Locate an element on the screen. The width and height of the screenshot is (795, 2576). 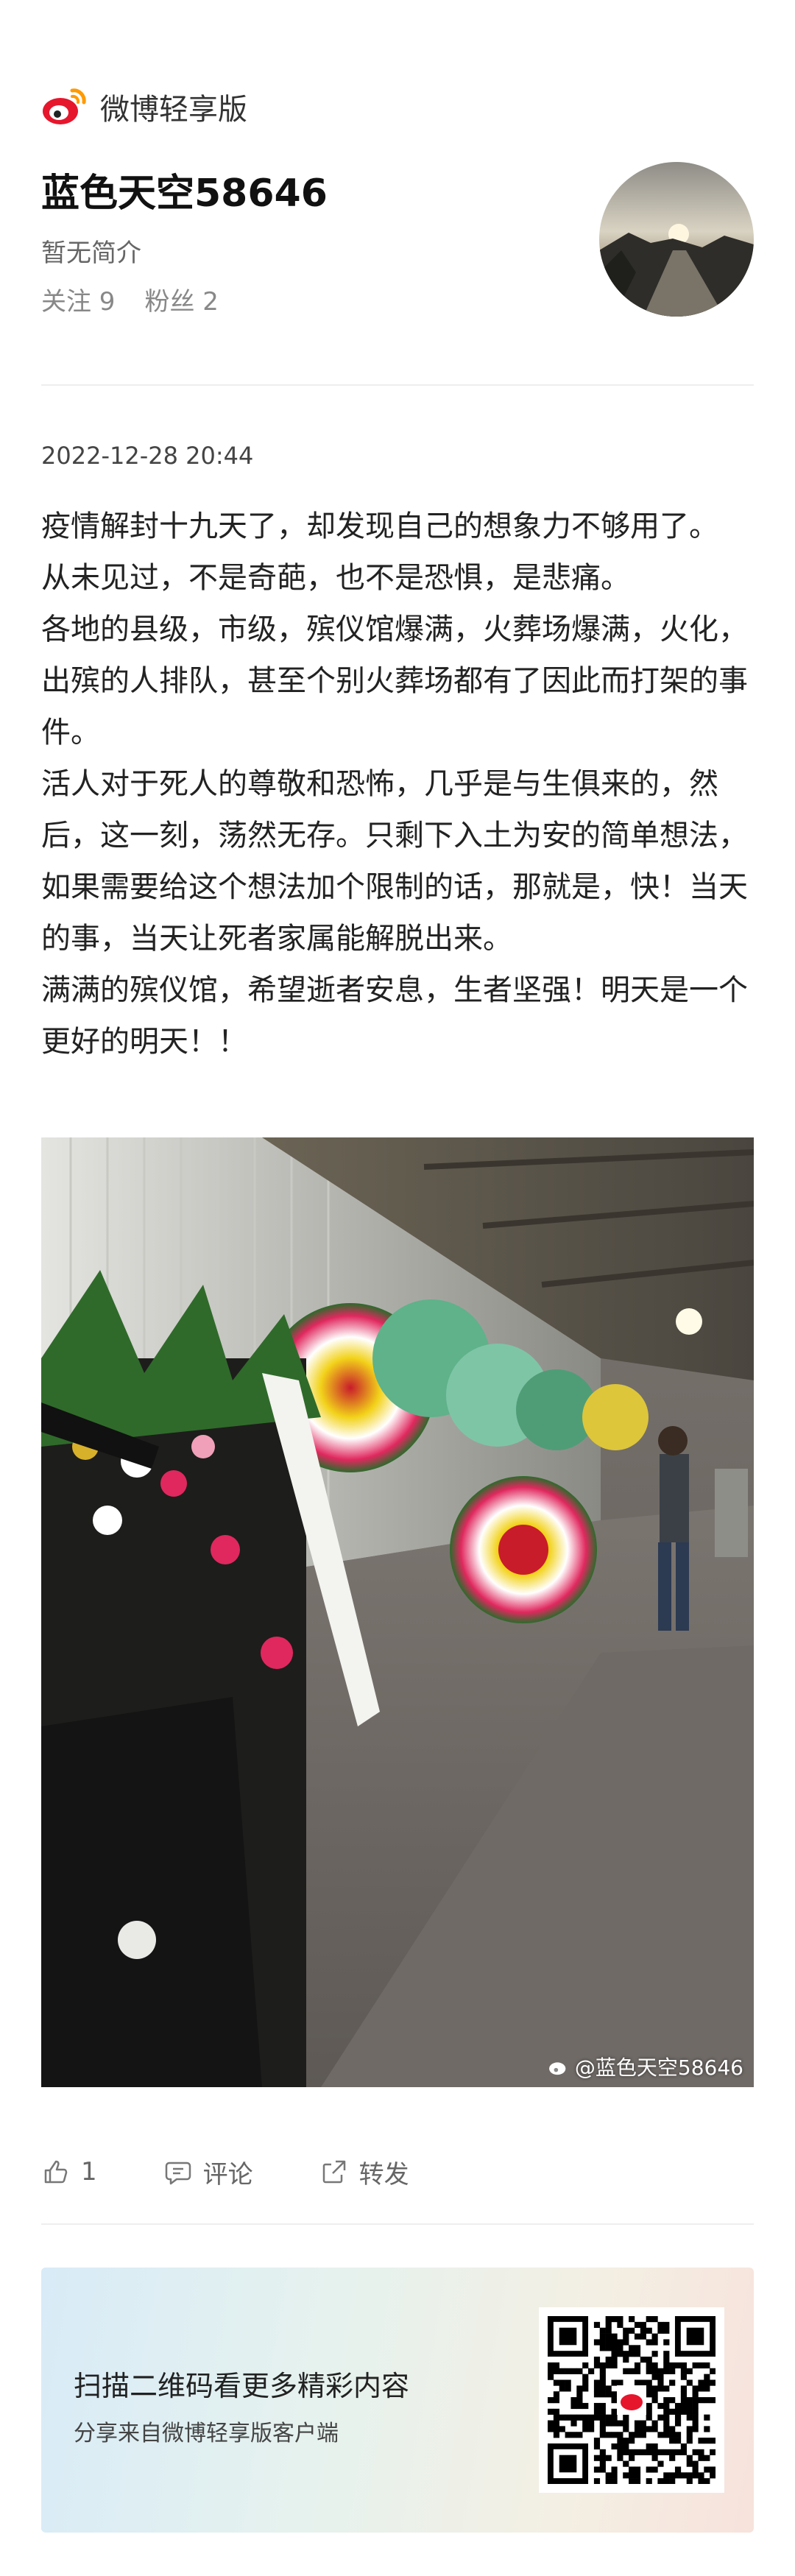
post-actions: 1 评论 转发 is located at coordinates (397, 2172).